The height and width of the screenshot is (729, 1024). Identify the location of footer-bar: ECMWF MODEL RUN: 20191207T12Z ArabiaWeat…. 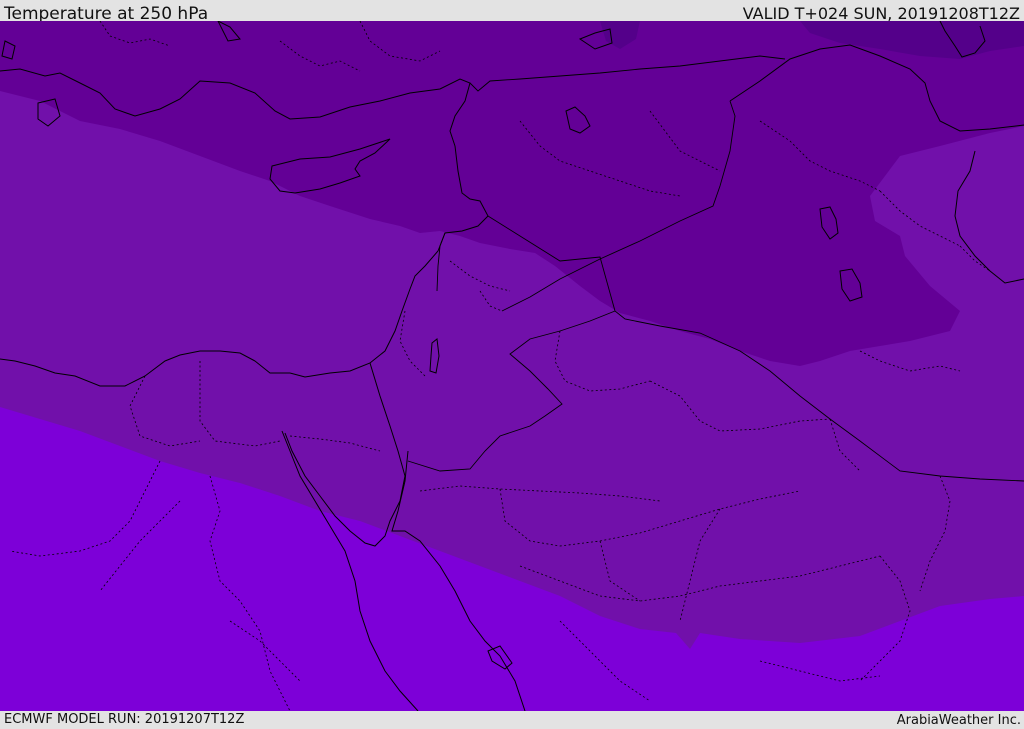
(512, 720).